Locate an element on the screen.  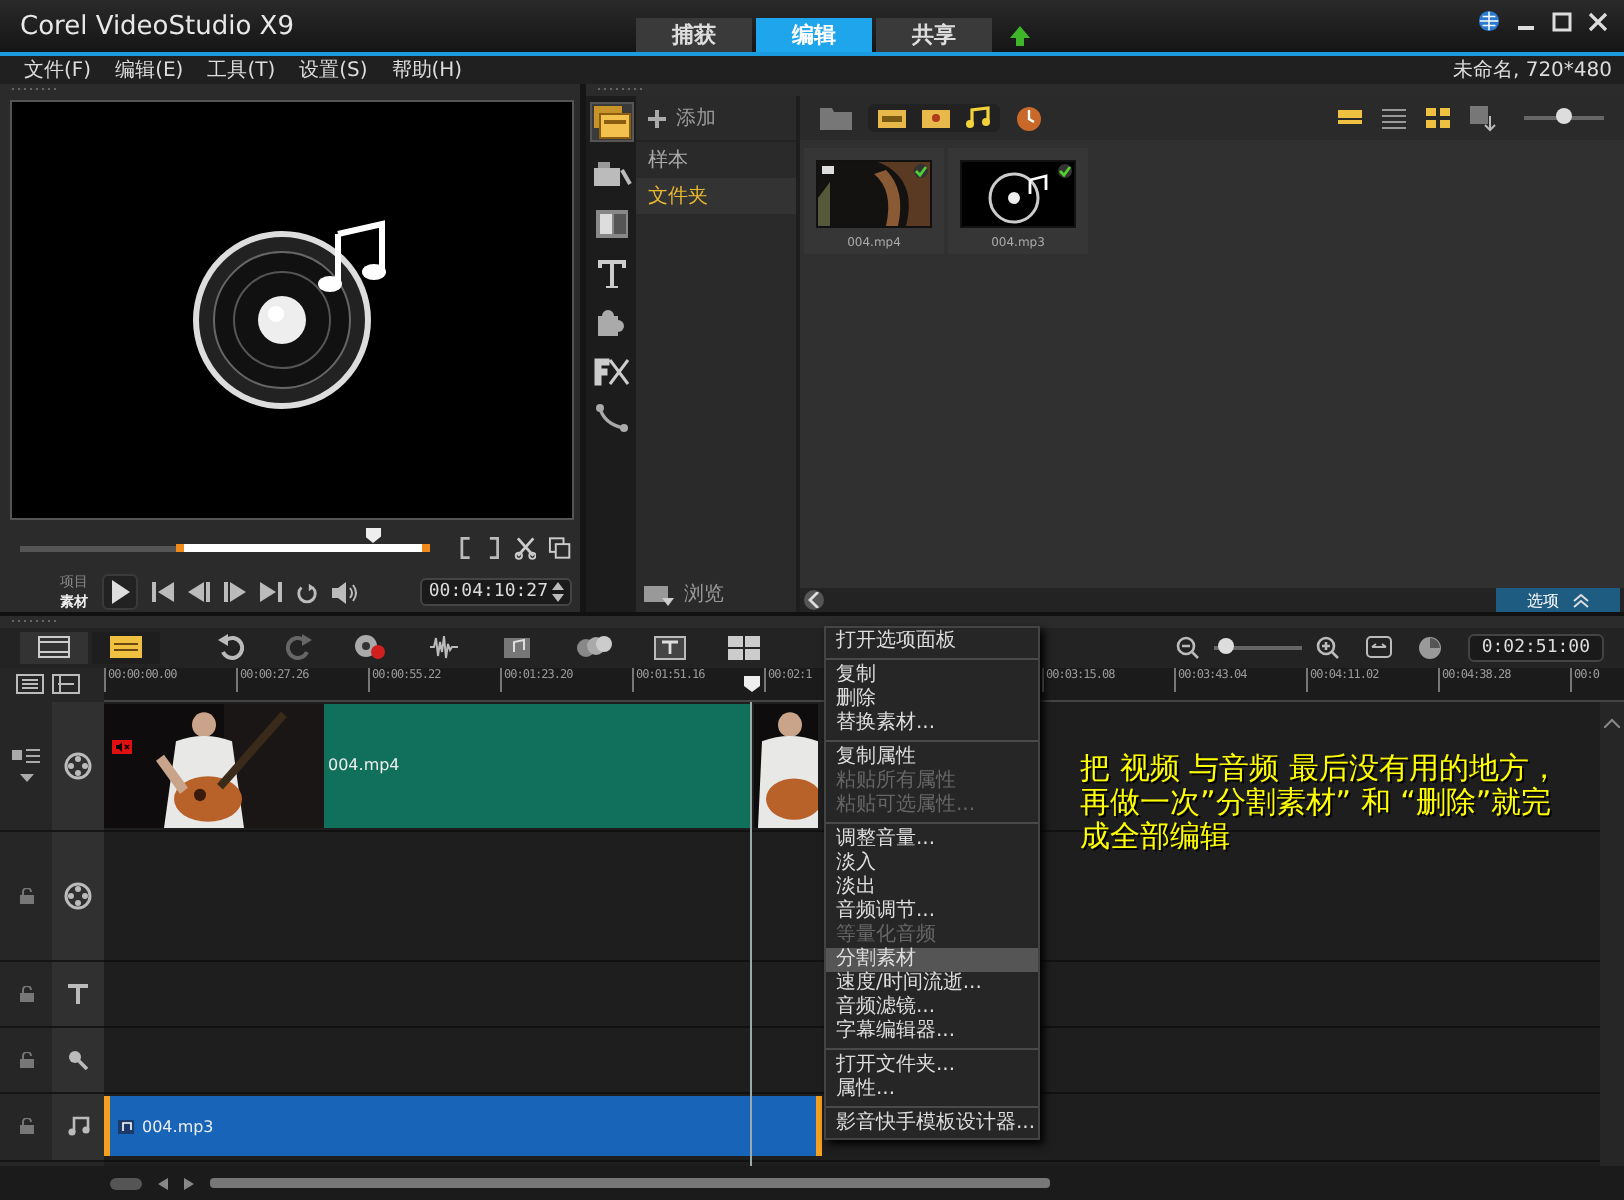
clip-name: 004.mp3 is located at coordinates (178, 1126).